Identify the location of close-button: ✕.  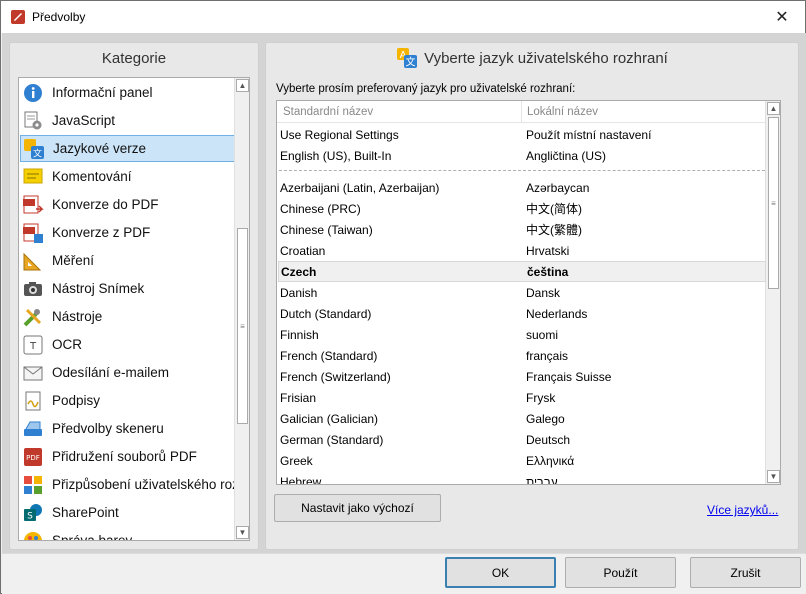
(782, 17).